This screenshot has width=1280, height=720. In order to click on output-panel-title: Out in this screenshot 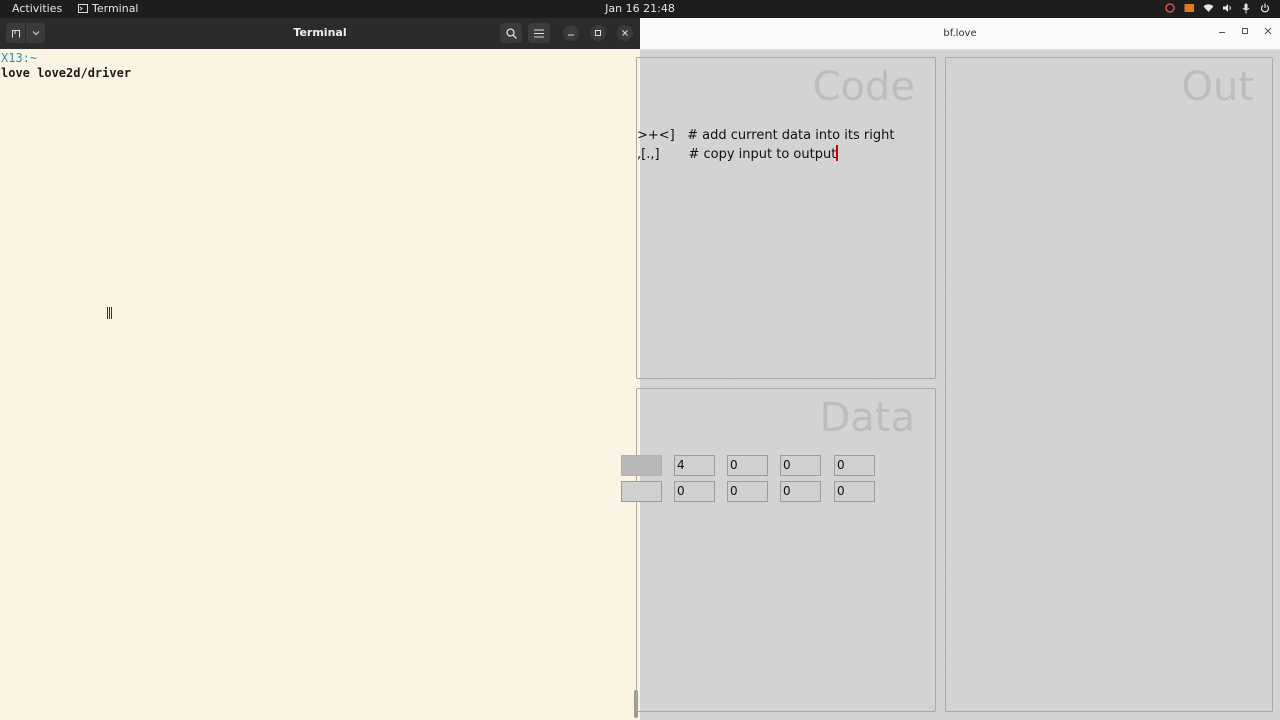, I will do `click(1217, 87)`.